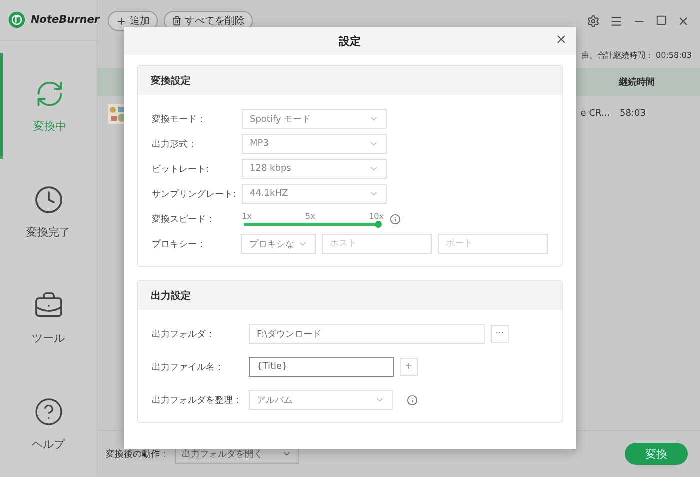 Image resolution: width=700 pixels, height=477 pixels. Describe the element at coordinates (184, 334) in the screenshot. I see `field-label: 出力フォルダ：` at that location.